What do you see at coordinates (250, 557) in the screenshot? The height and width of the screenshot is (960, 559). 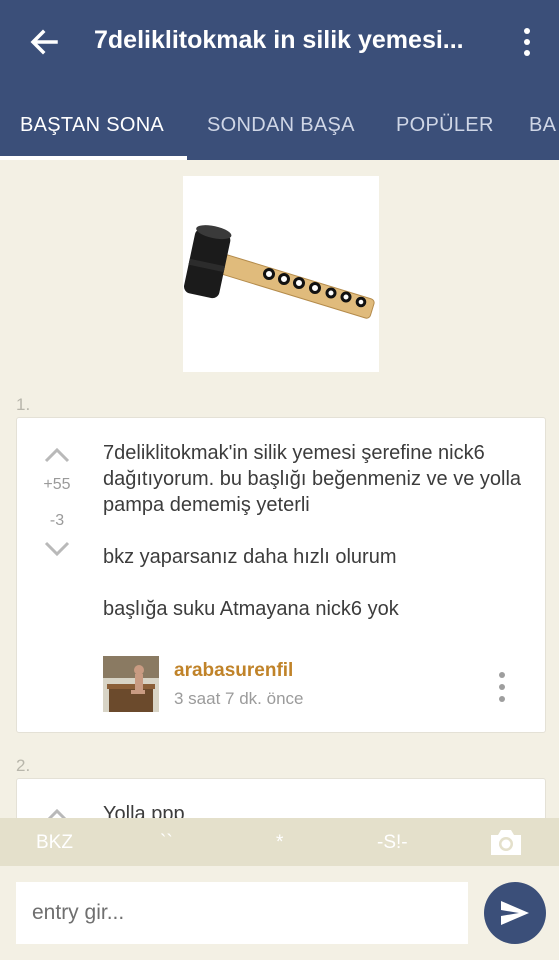 I see `entry-paragraph: bkz yaparsanız daha hızlı olurum` at bounding box center [250, 557].